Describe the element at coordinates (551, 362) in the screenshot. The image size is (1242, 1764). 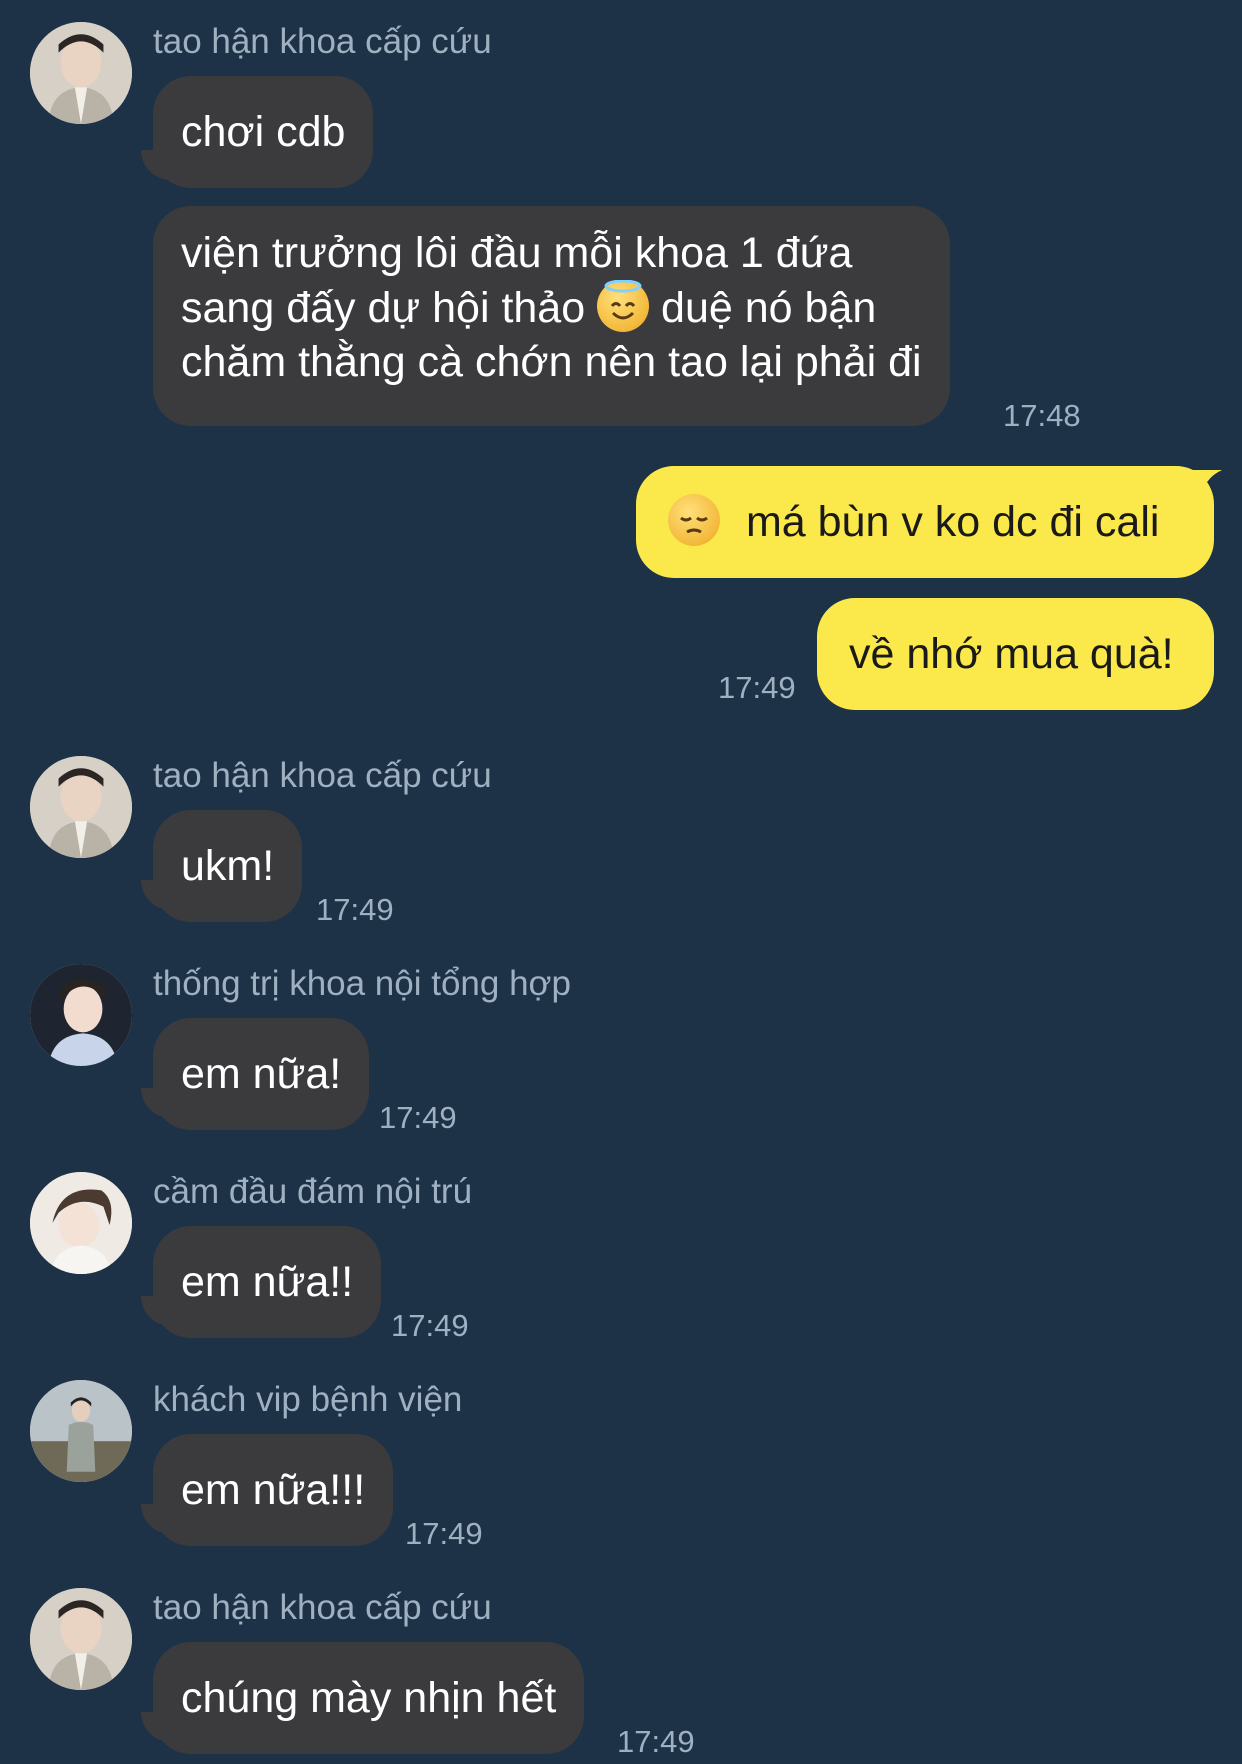
I see `message-line: chăm thằng cà chớn nên tao lại phải đi` at that location.